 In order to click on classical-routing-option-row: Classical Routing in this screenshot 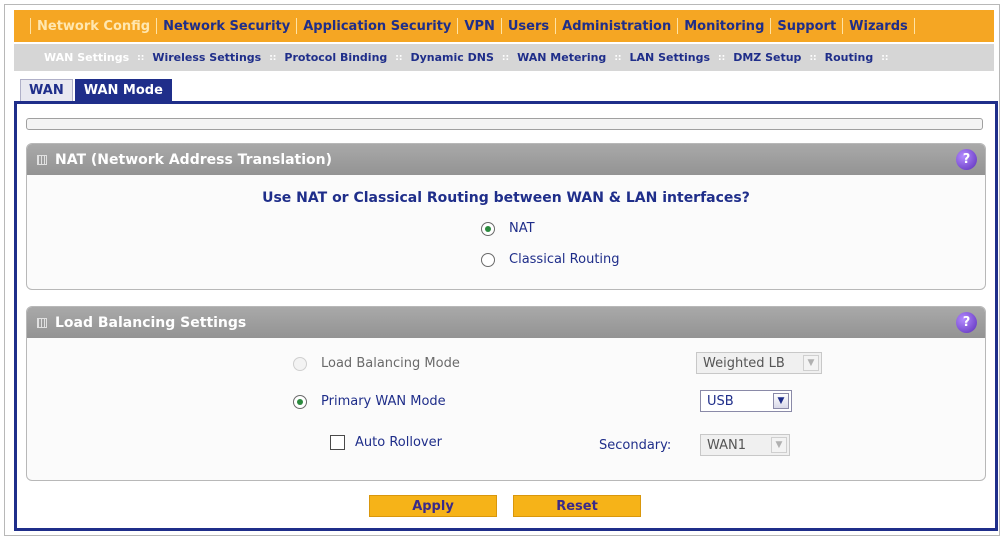, I will do `click(550, 259)`.